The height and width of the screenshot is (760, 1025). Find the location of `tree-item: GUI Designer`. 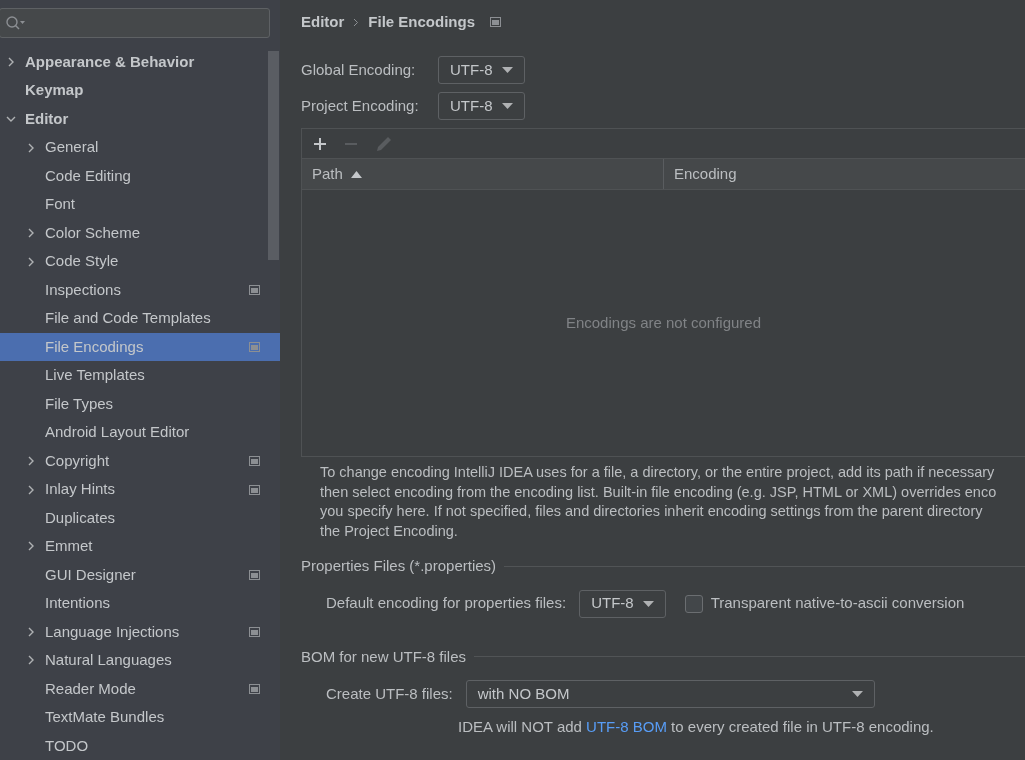

tree-item: GUI Designer is located at coordinates (140, 575).